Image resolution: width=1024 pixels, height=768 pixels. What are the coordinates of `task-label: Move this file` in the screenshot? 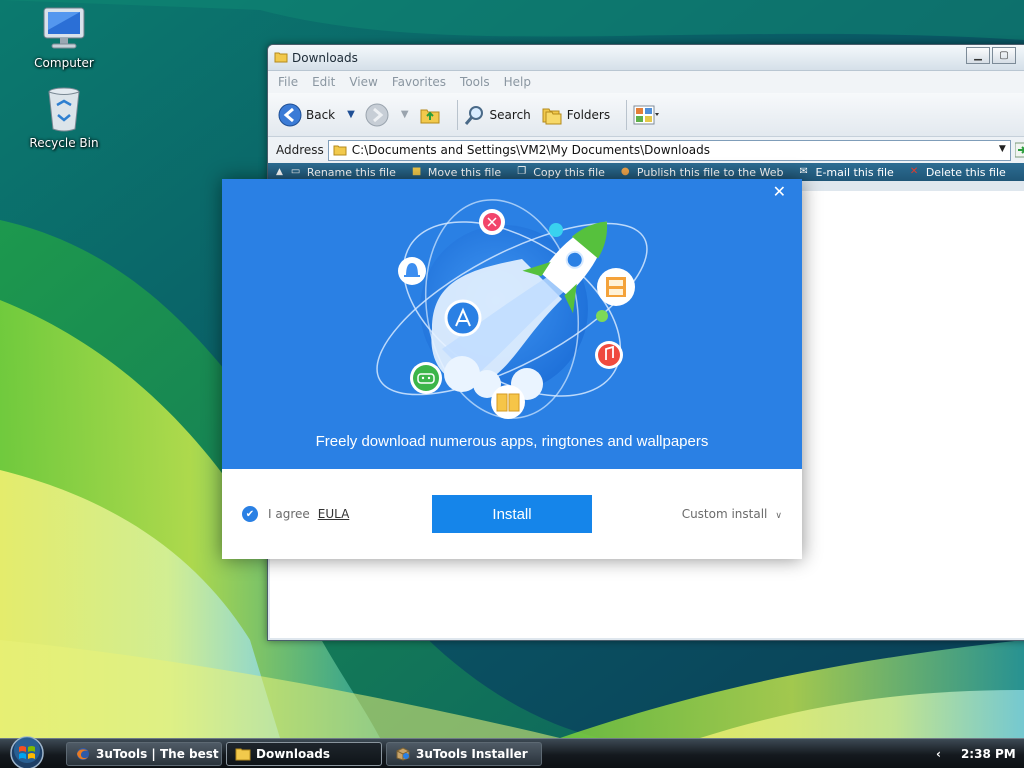 It's located at (464, 172).